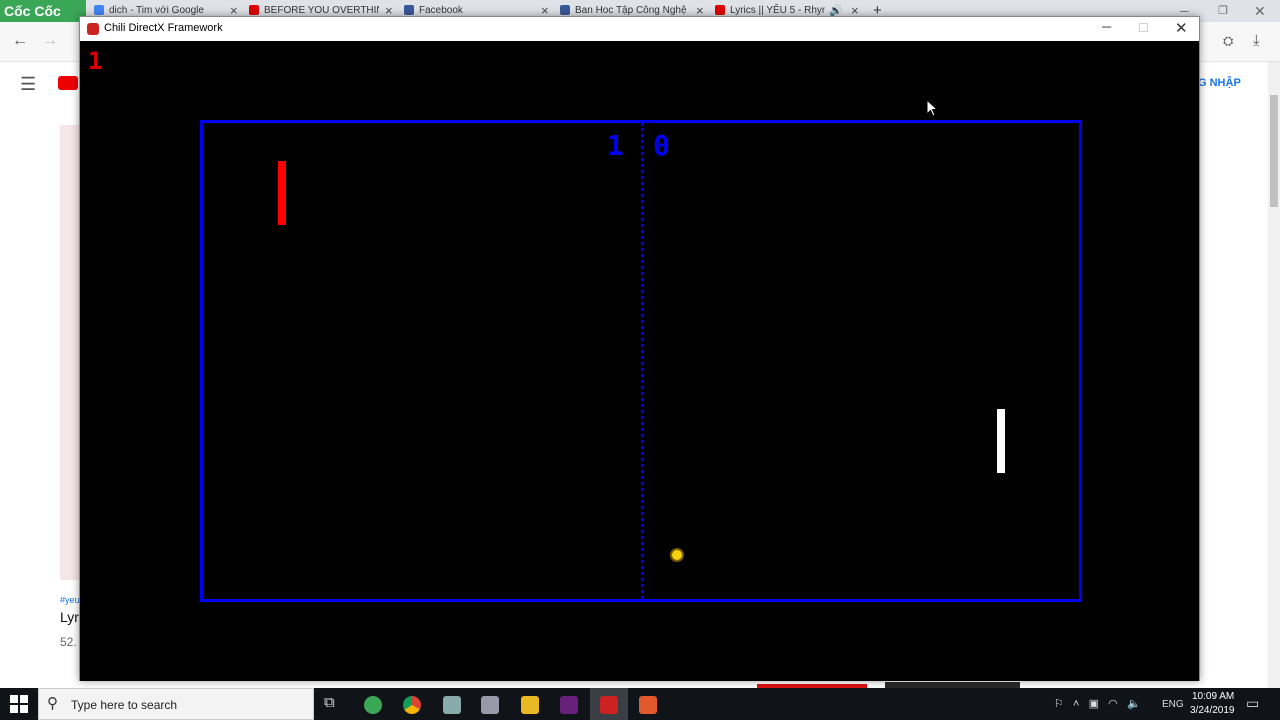  What do you see at coordinates (1173, 704) in the screenshot?
I see `language-indicator: ENG` at bounding box center [1173, 704].